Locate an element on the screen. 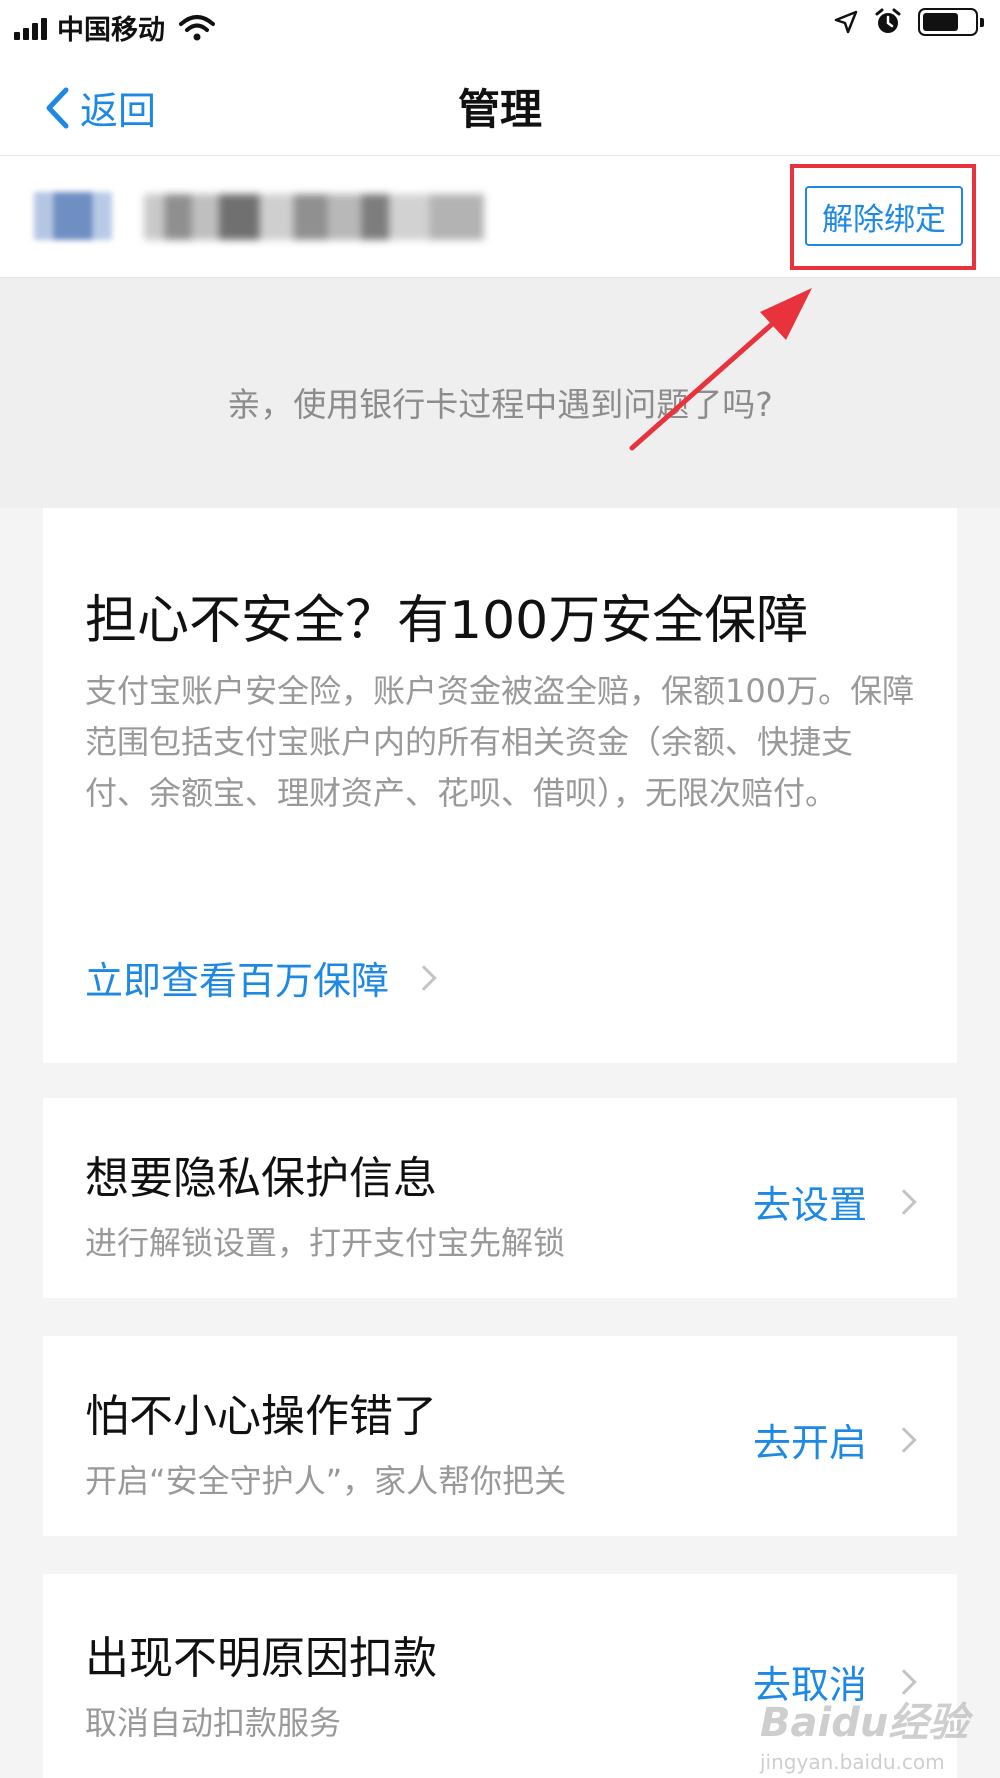 The image size is (1000, 1778). card-subtitle: 进行解锁设置，打开支付宝先解锁 is located at coordinates (325, 1243).